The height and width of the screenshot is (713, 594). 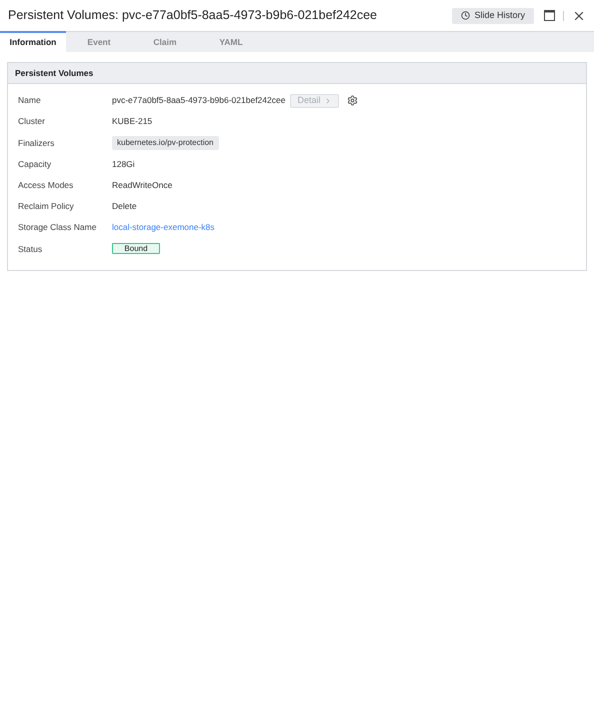 I want to click on field-label: Storage Class Name, so click(x=58, y=227).